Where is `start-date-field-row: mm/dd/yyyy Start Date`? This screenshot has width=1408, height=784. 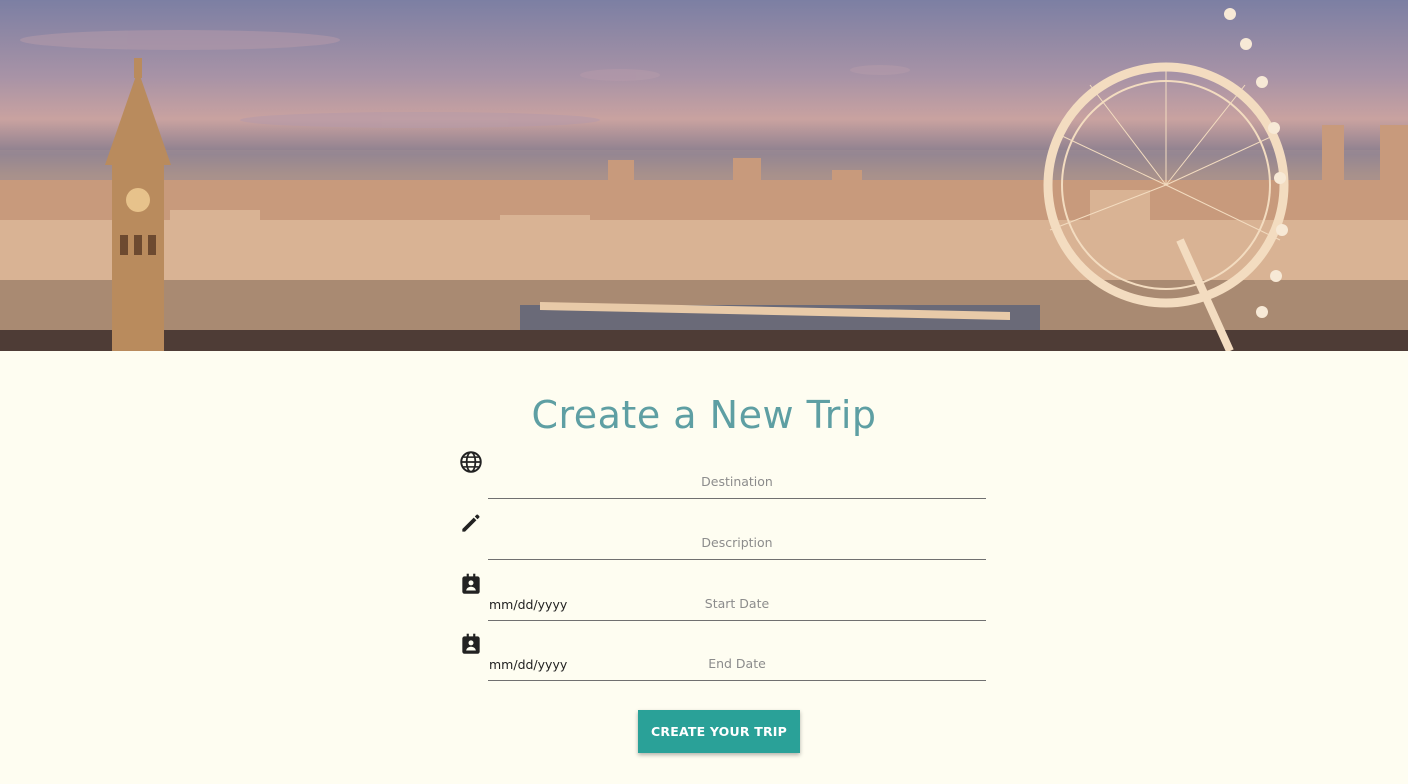
start-date-field-row: mm/dd/yyyy Start Date is located at coordinates (723, 596).